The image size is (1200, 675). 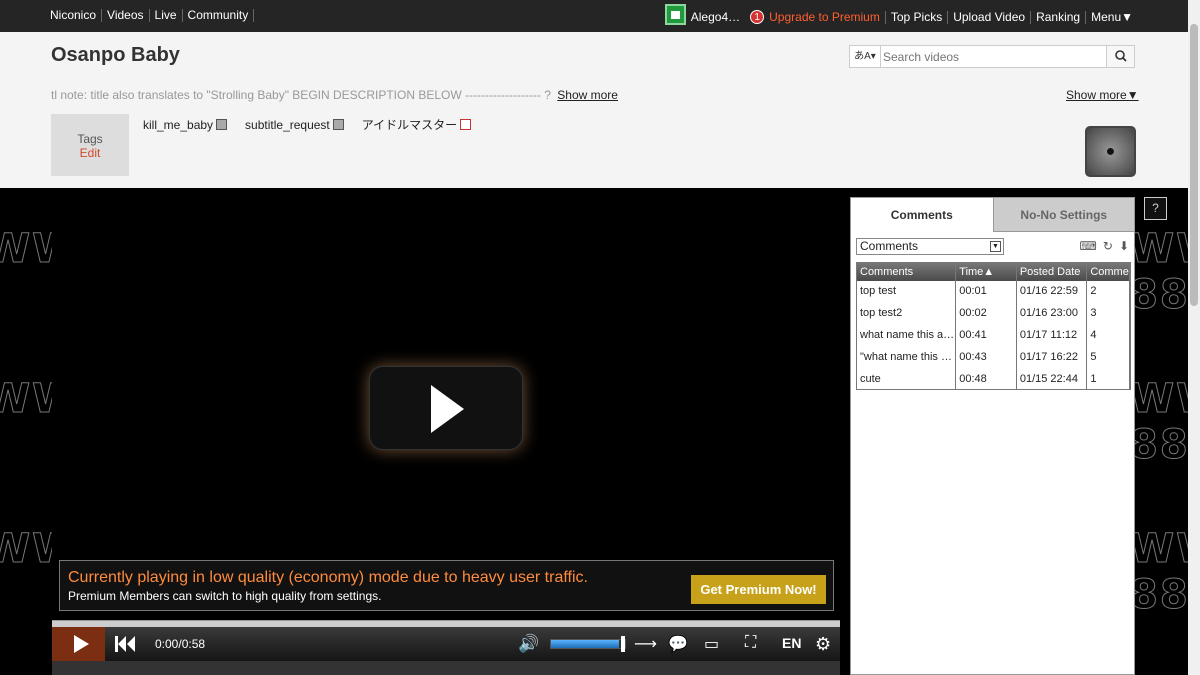 I want to click on menu-dropdown: Menu▼, so click(x=1111, y=17).